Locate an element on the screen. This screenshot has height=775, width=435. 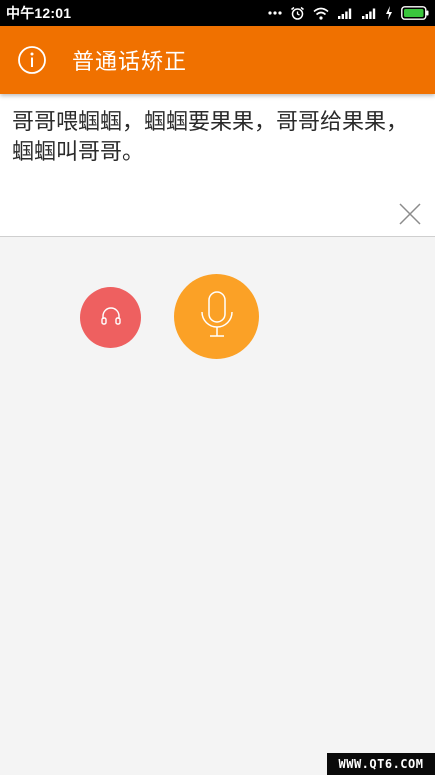
alarm-icon is located at coordinates (297, 13).